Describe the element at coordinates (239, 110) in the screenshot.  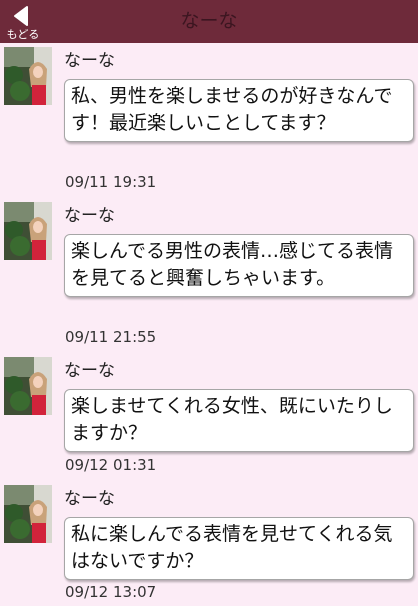
I see `message-bubble: 私、男性を楽しませるのが好きなんです！最近楽しいことしてます？` at that location.